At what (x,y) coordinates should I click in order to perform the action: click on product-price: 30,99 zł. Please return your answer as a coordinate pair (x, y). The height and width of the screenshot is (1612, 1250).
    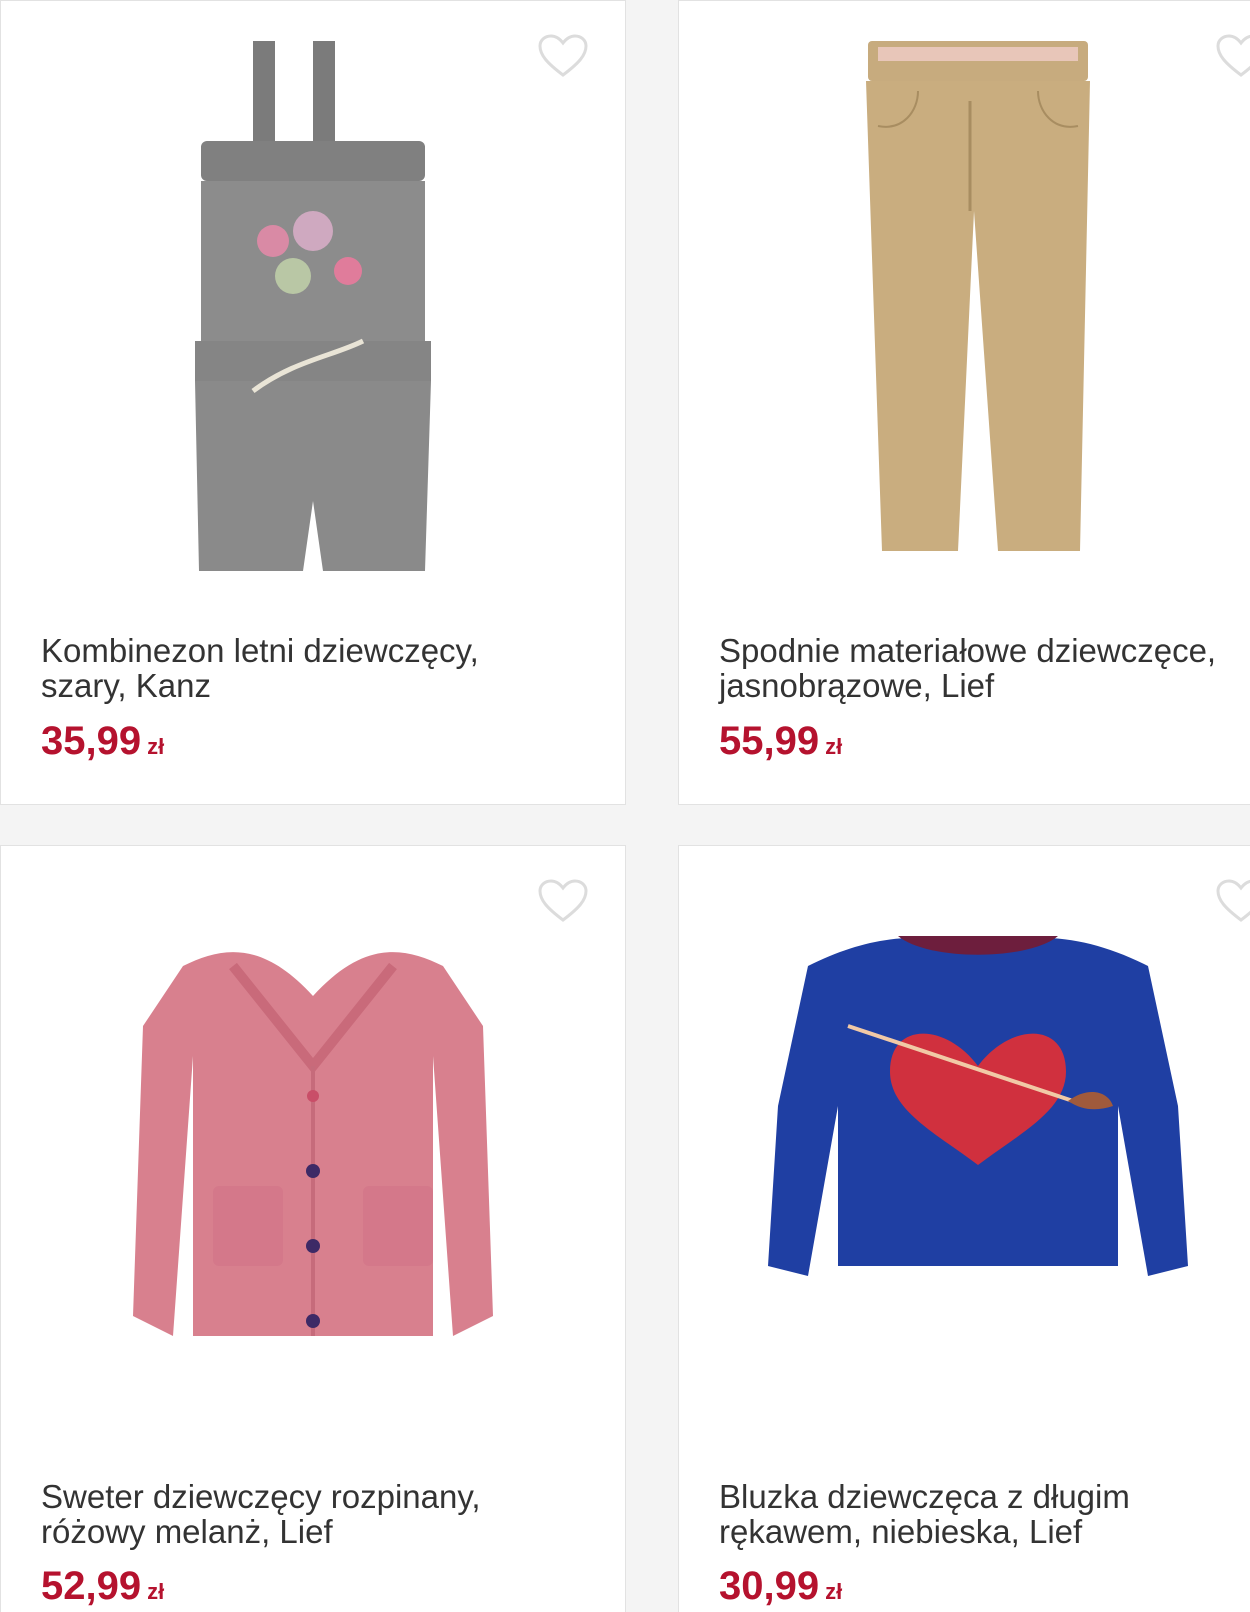
    Looking at the image, I should click on (781, 1586).